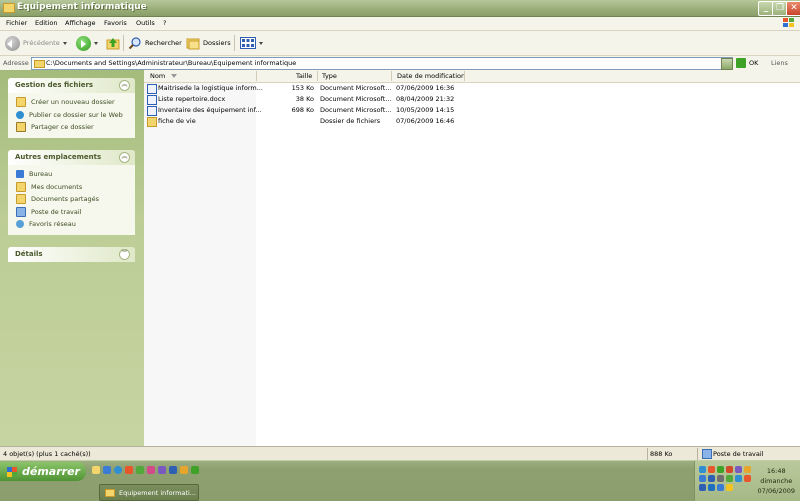 This screenshot has width=800, height=501. Describe the element at coordinates (71, 127) in the screenshot. I see `task-share-folder: Partager ce dossier` at that location.